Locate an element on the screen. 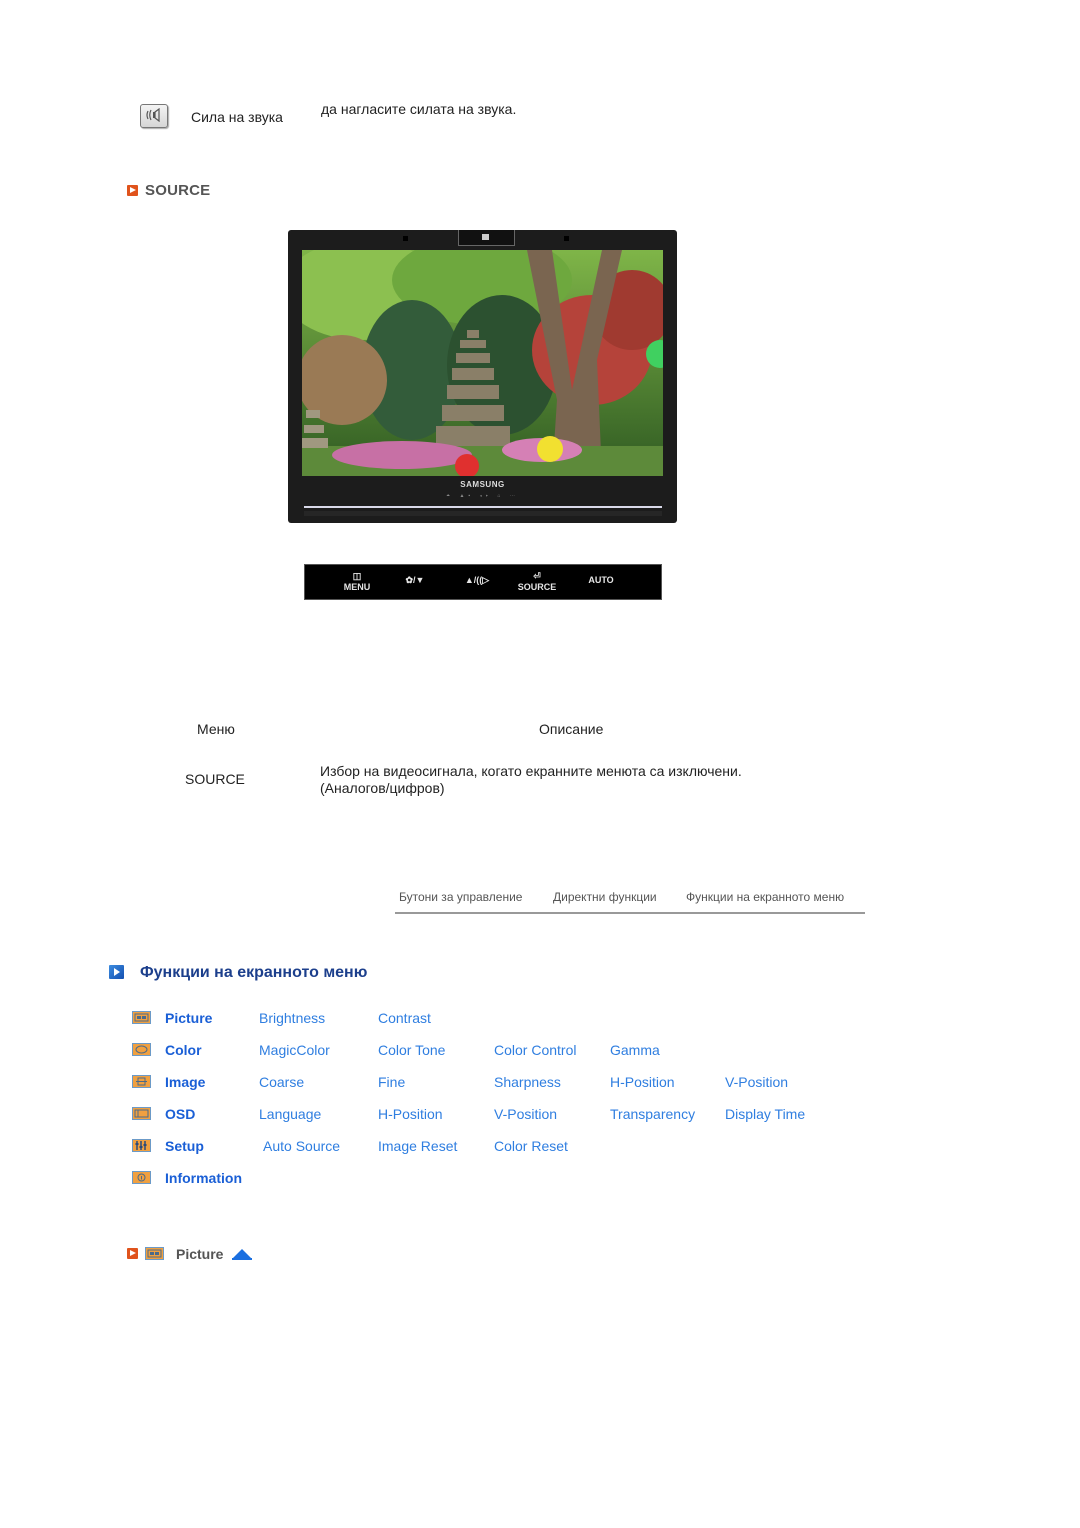 This screenshot has height=1528, width=1080. monitor-illustration: SAMSUNG ⏶ ▲▪ ◂▸ ⌂ ⋯ is located at coordinates (482, 376).